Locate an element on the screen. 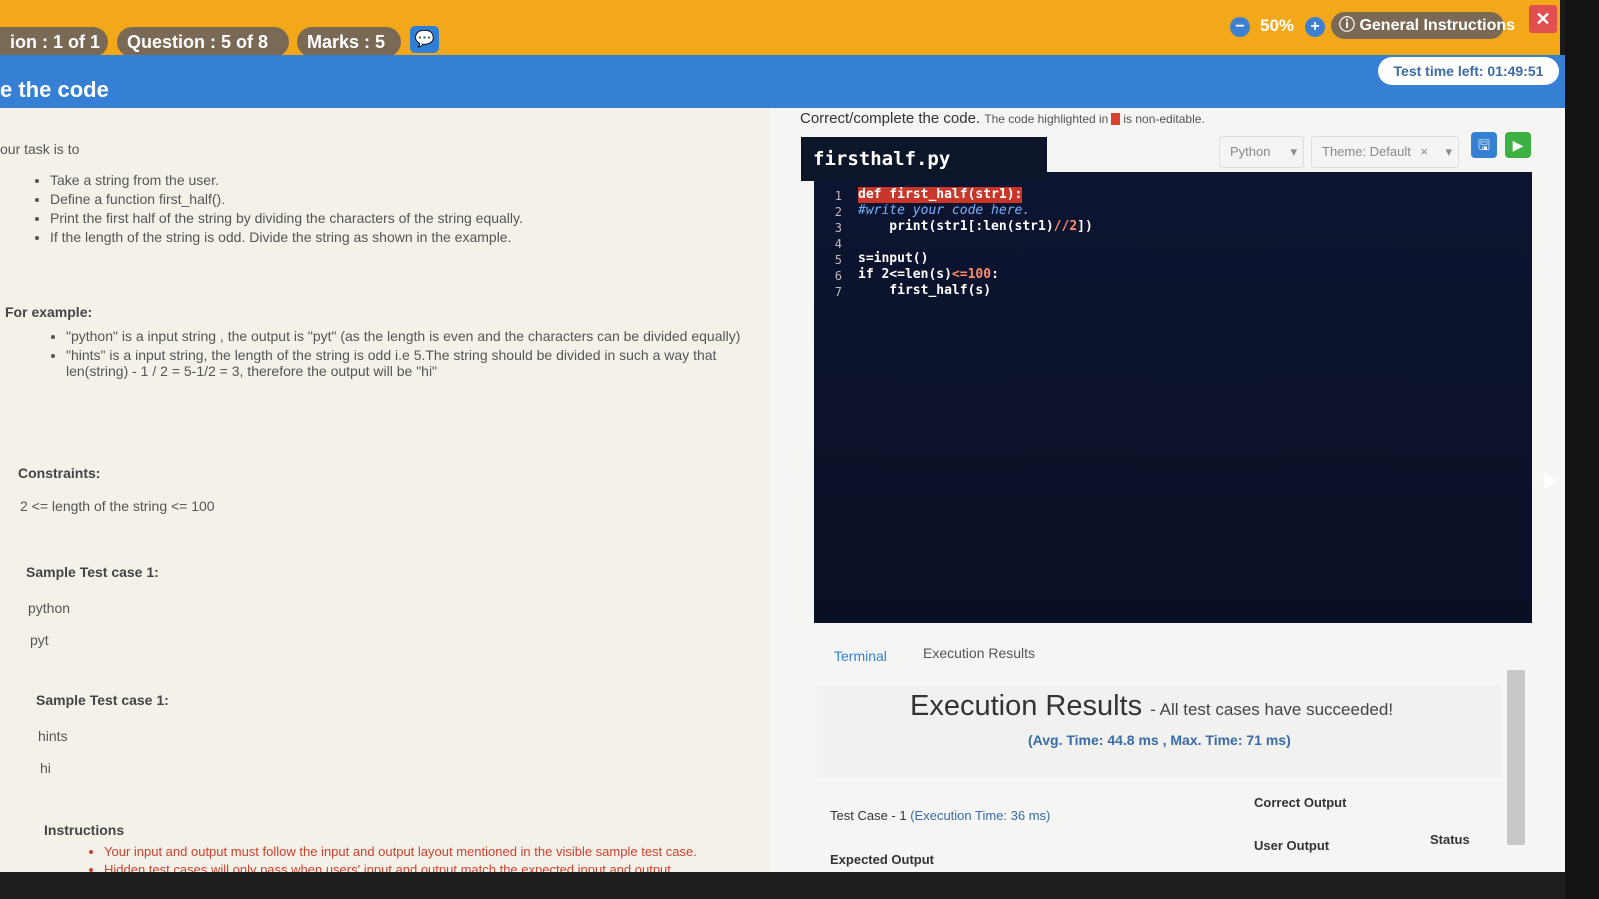  line-number: 3 is located at coordinates (838, 228).